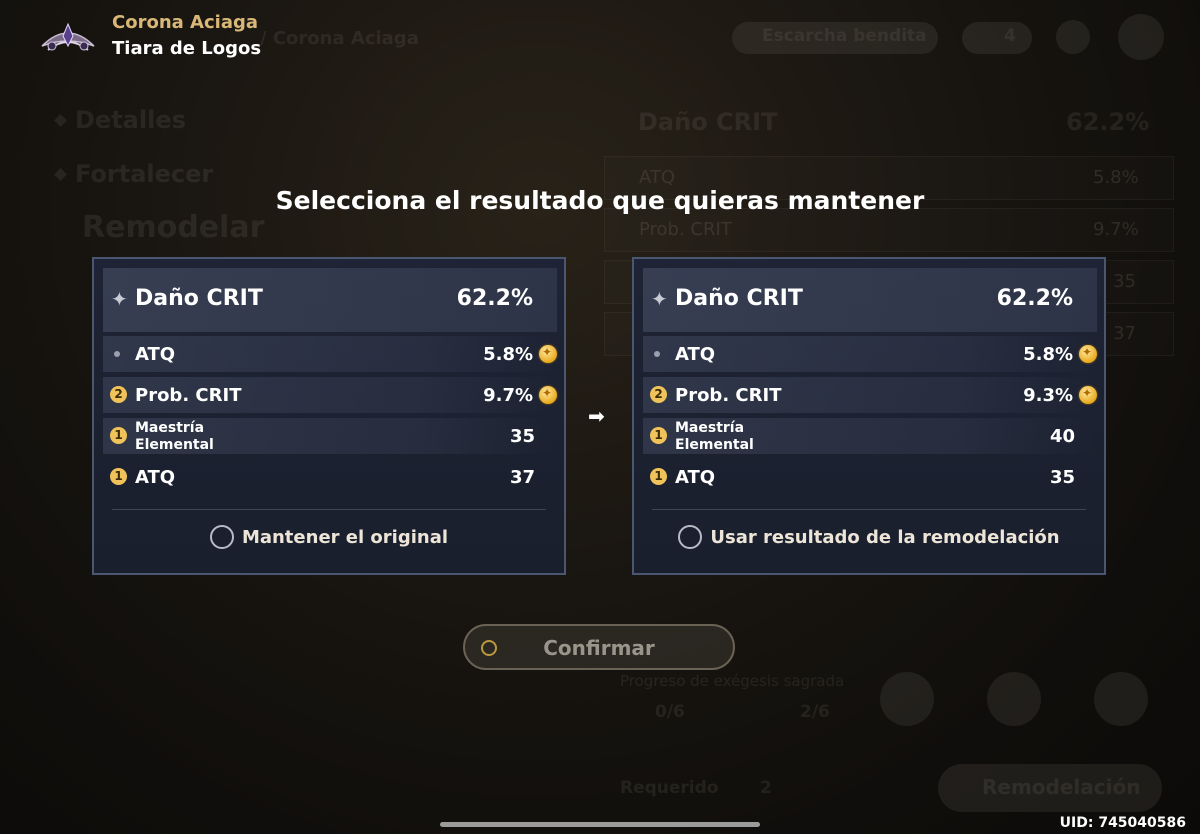 Image resolution: width=1200 pixels, height=834 pixels. Describe the element at coordinates (508, 395) in the screenshot. I see `substat-value: 9.7%` at that location.